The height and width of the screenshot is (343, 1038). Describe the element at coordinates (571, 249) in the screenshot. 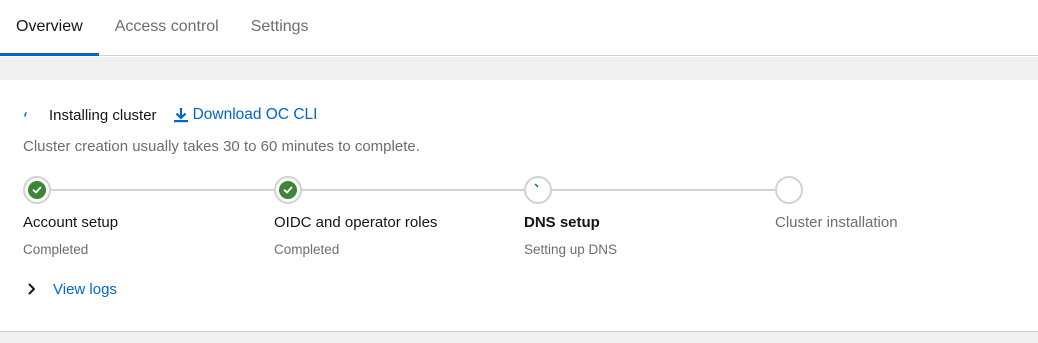

I see `step-description: Setting up DNS` at that location.